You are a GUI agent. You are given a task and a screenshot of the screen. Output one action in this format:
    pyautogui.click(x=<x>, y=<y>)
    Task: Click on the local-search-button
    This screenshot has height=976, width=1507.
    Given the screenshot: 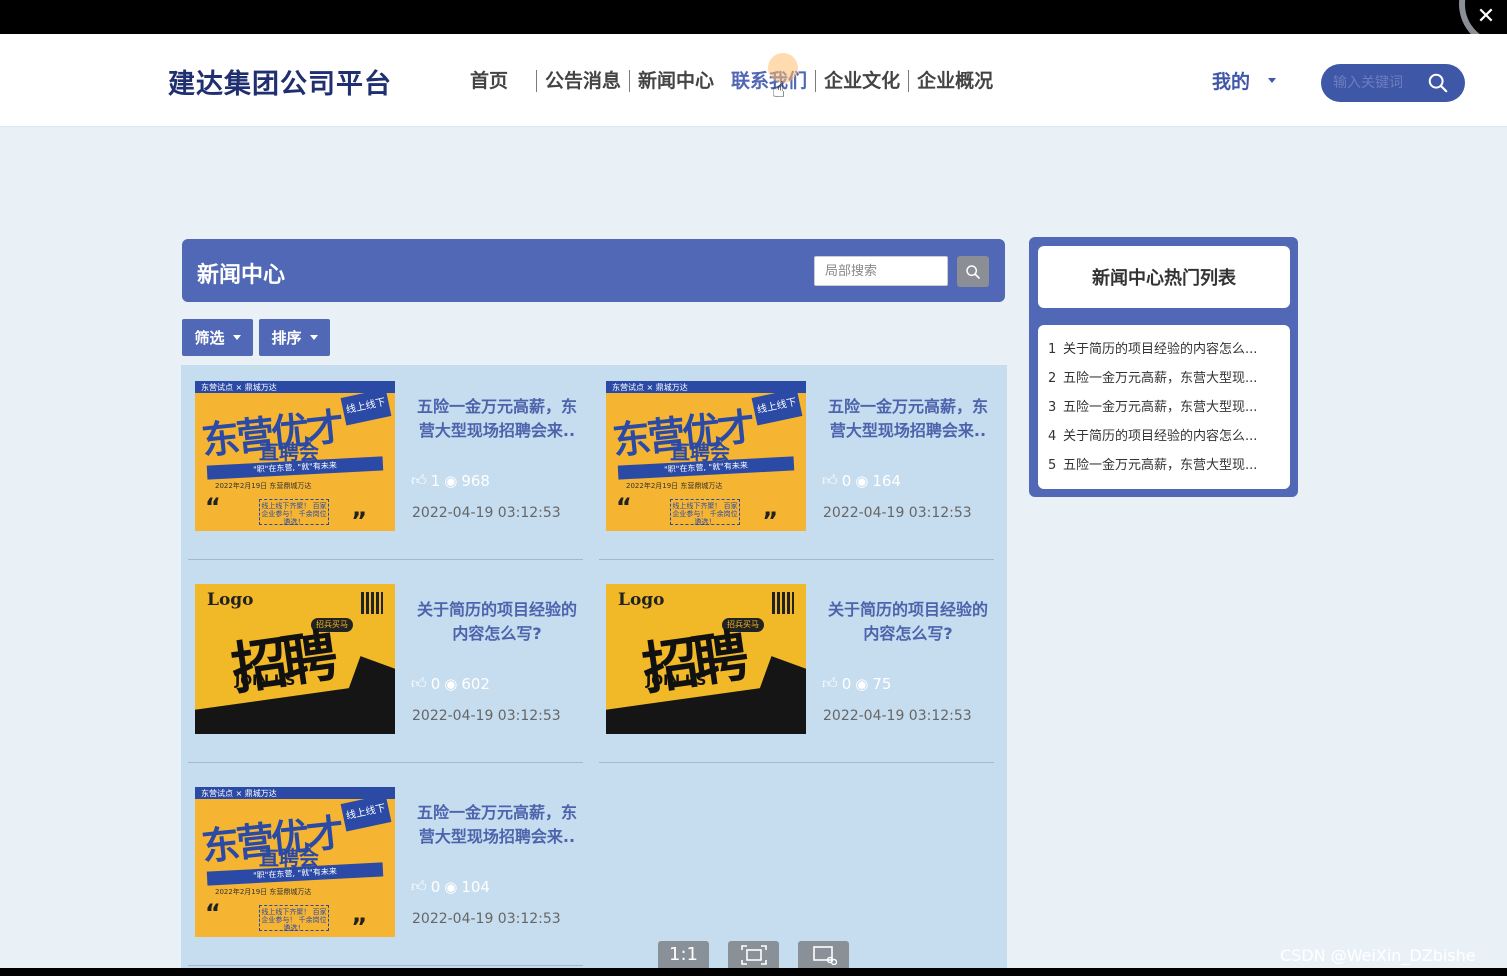 What is the action you would take?
    pyautogui.click(x=973, y=271)
    